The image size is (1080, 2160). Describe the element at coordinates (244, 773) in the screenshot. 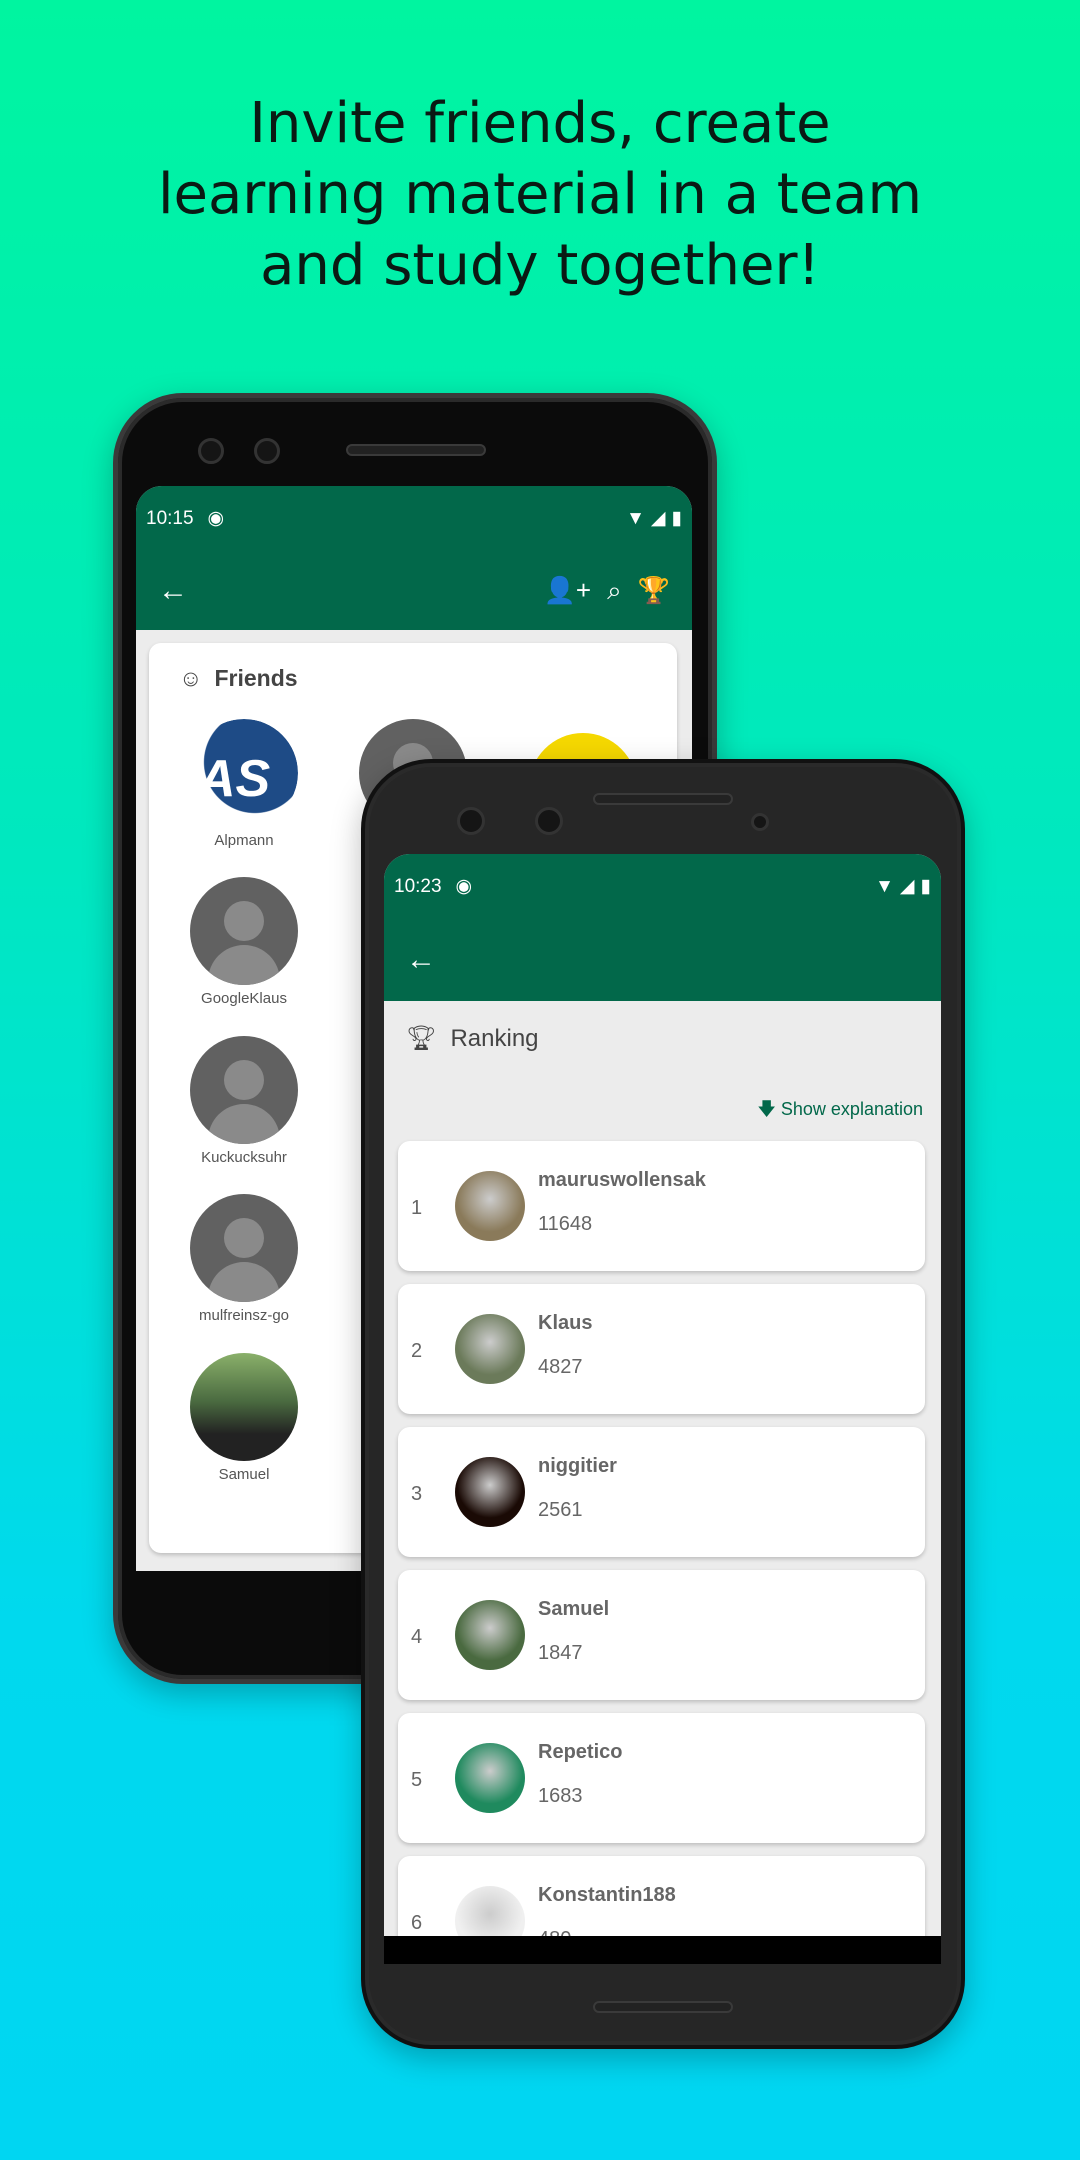

I see `friend-avatar-alpmann: AS` at that location.